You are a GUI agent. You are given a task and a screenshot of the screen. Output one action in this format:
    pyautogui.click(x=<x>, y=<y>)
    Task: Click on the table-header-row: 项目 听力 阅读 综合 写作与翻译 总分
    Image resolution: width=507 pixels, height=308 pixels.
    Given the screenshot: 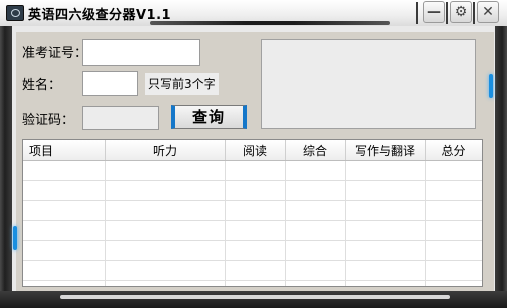 What is the action you would take?
    pyautogui.click(x=252, y=150)
    